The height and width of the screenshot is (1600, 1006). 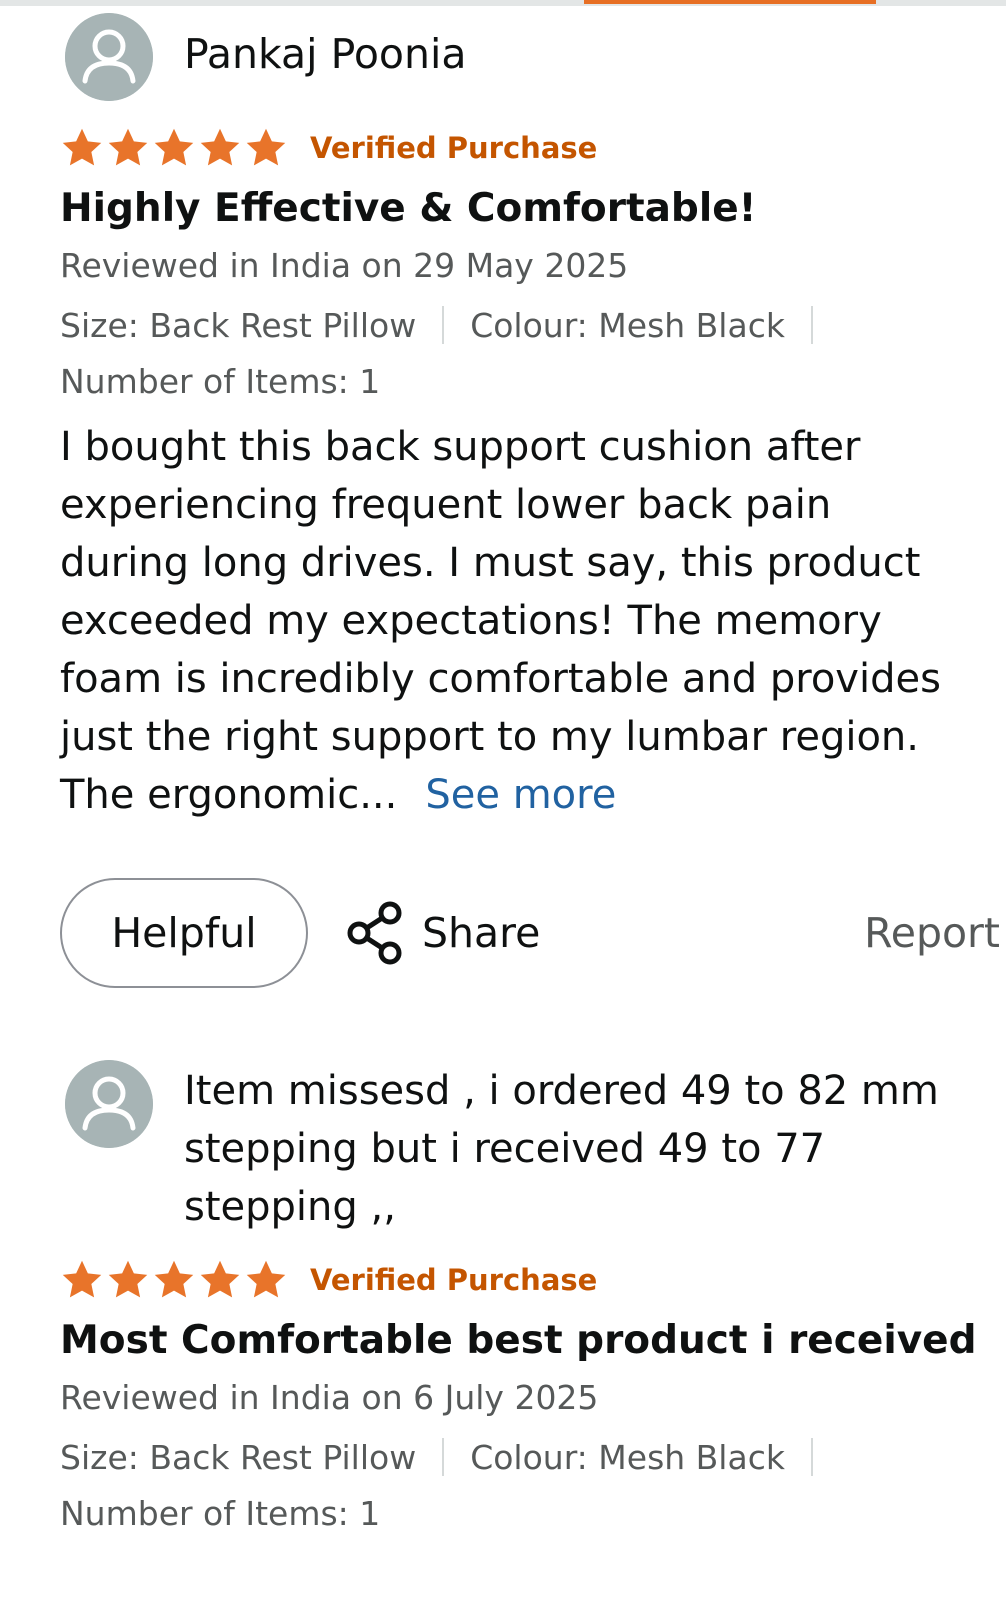 I want to click on helpful-button: Helpful, so click(x=184, y=933).